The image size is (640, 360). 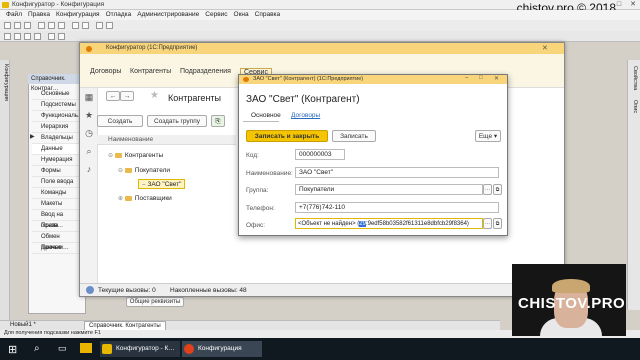 I want to click on explorer-icon, so click(x=86, y=348).